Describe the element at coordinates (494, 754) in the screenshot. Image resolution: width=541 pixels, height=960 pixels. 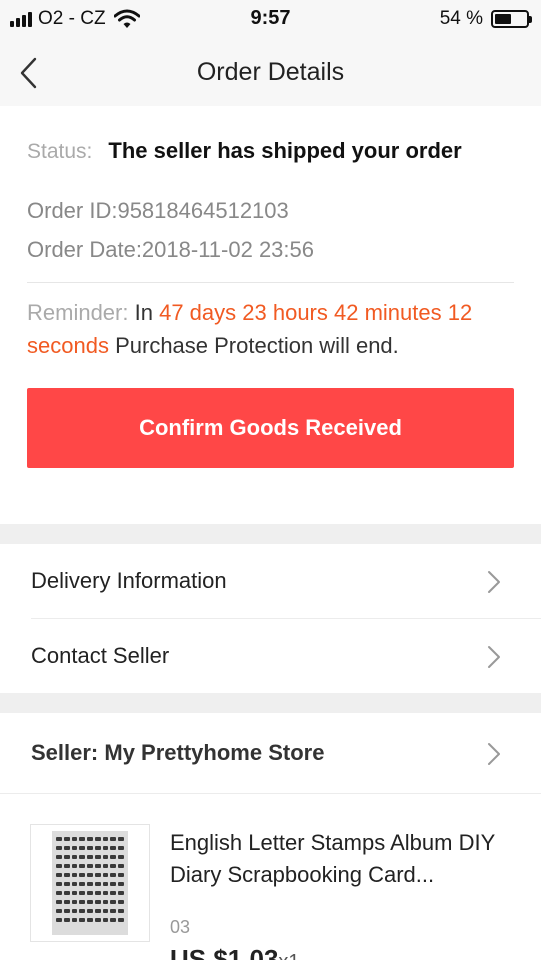
I see `chevron-right-icon` at that location.